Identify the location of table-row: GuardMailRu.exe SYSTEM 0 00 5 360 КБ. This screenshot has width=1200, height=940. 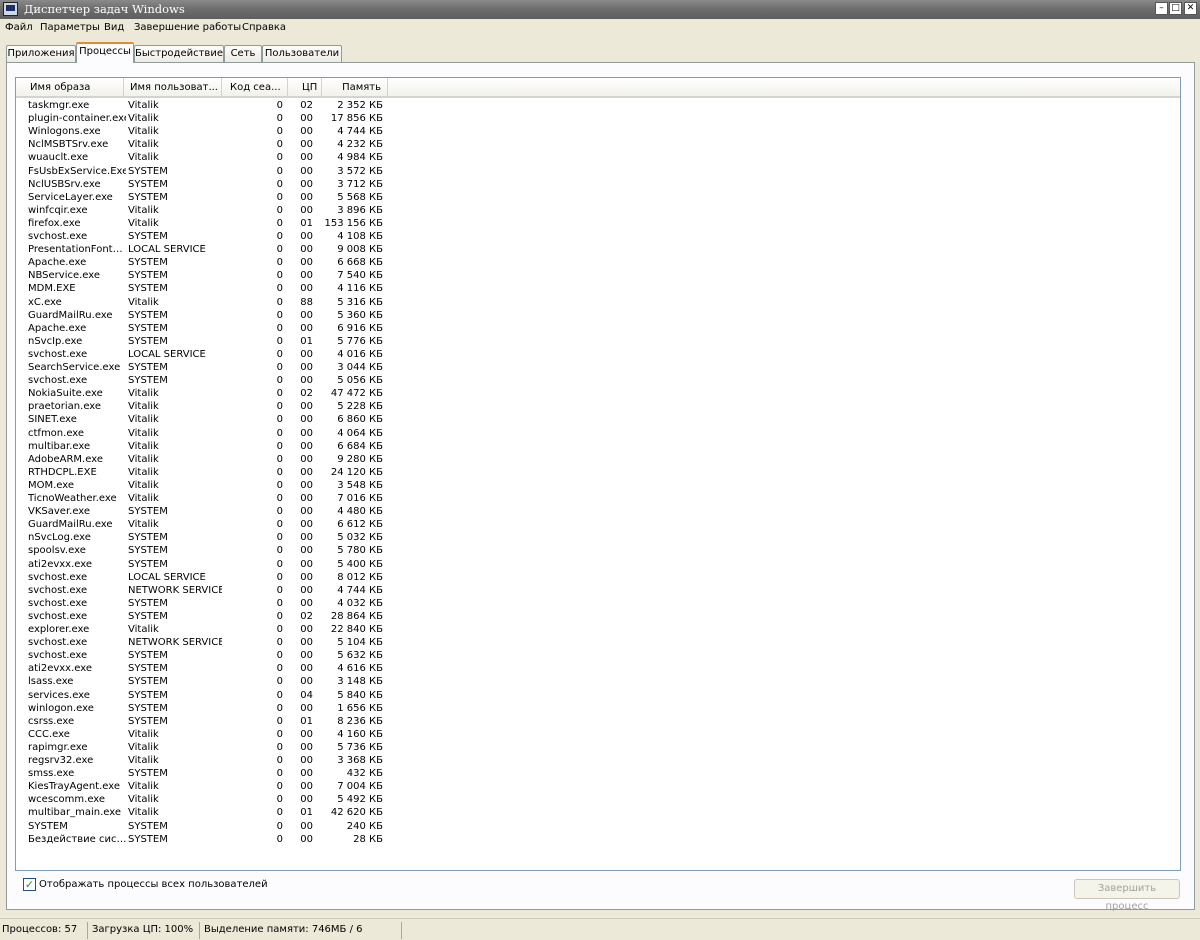
(206, 315).